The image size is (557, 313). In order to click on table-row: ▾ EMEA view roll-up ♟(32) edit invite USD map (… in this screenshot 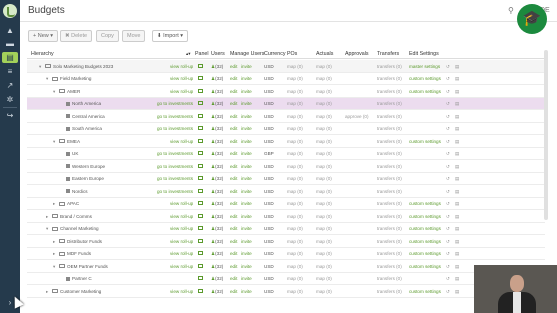, I will do `click(286, 141)`.